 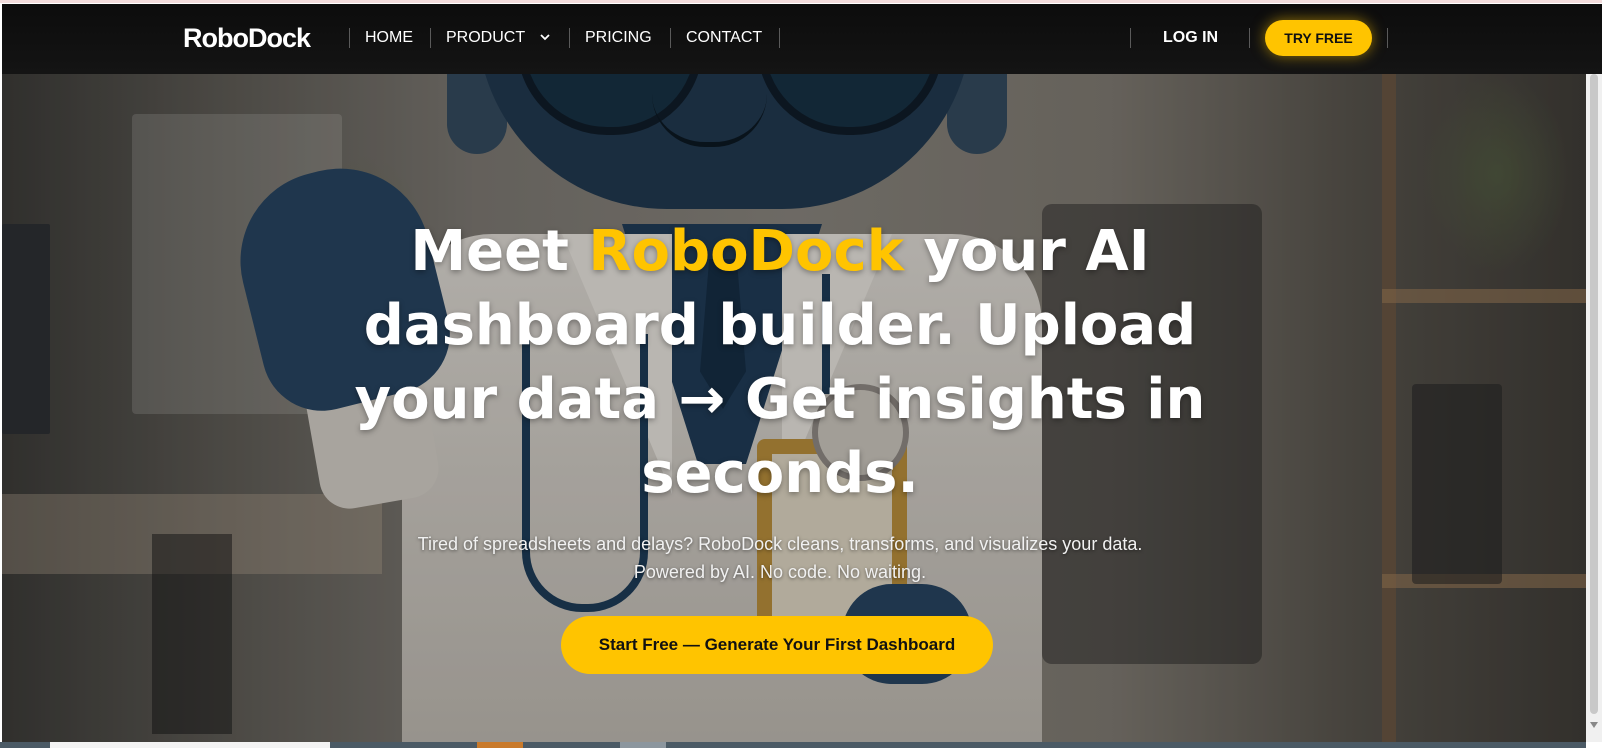 I want to click on login-link: LOG IN, so click(x=1190, y=38).